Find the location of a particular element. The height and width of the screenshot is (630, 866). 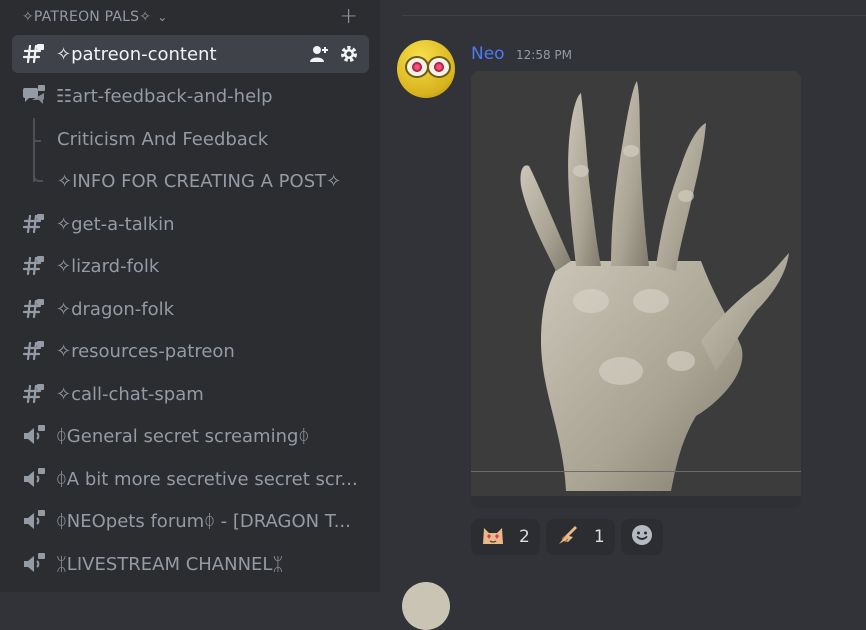

channel-art-feedback-and-help: ☷art-feedback-and-help is located at coordinates (190, 96).